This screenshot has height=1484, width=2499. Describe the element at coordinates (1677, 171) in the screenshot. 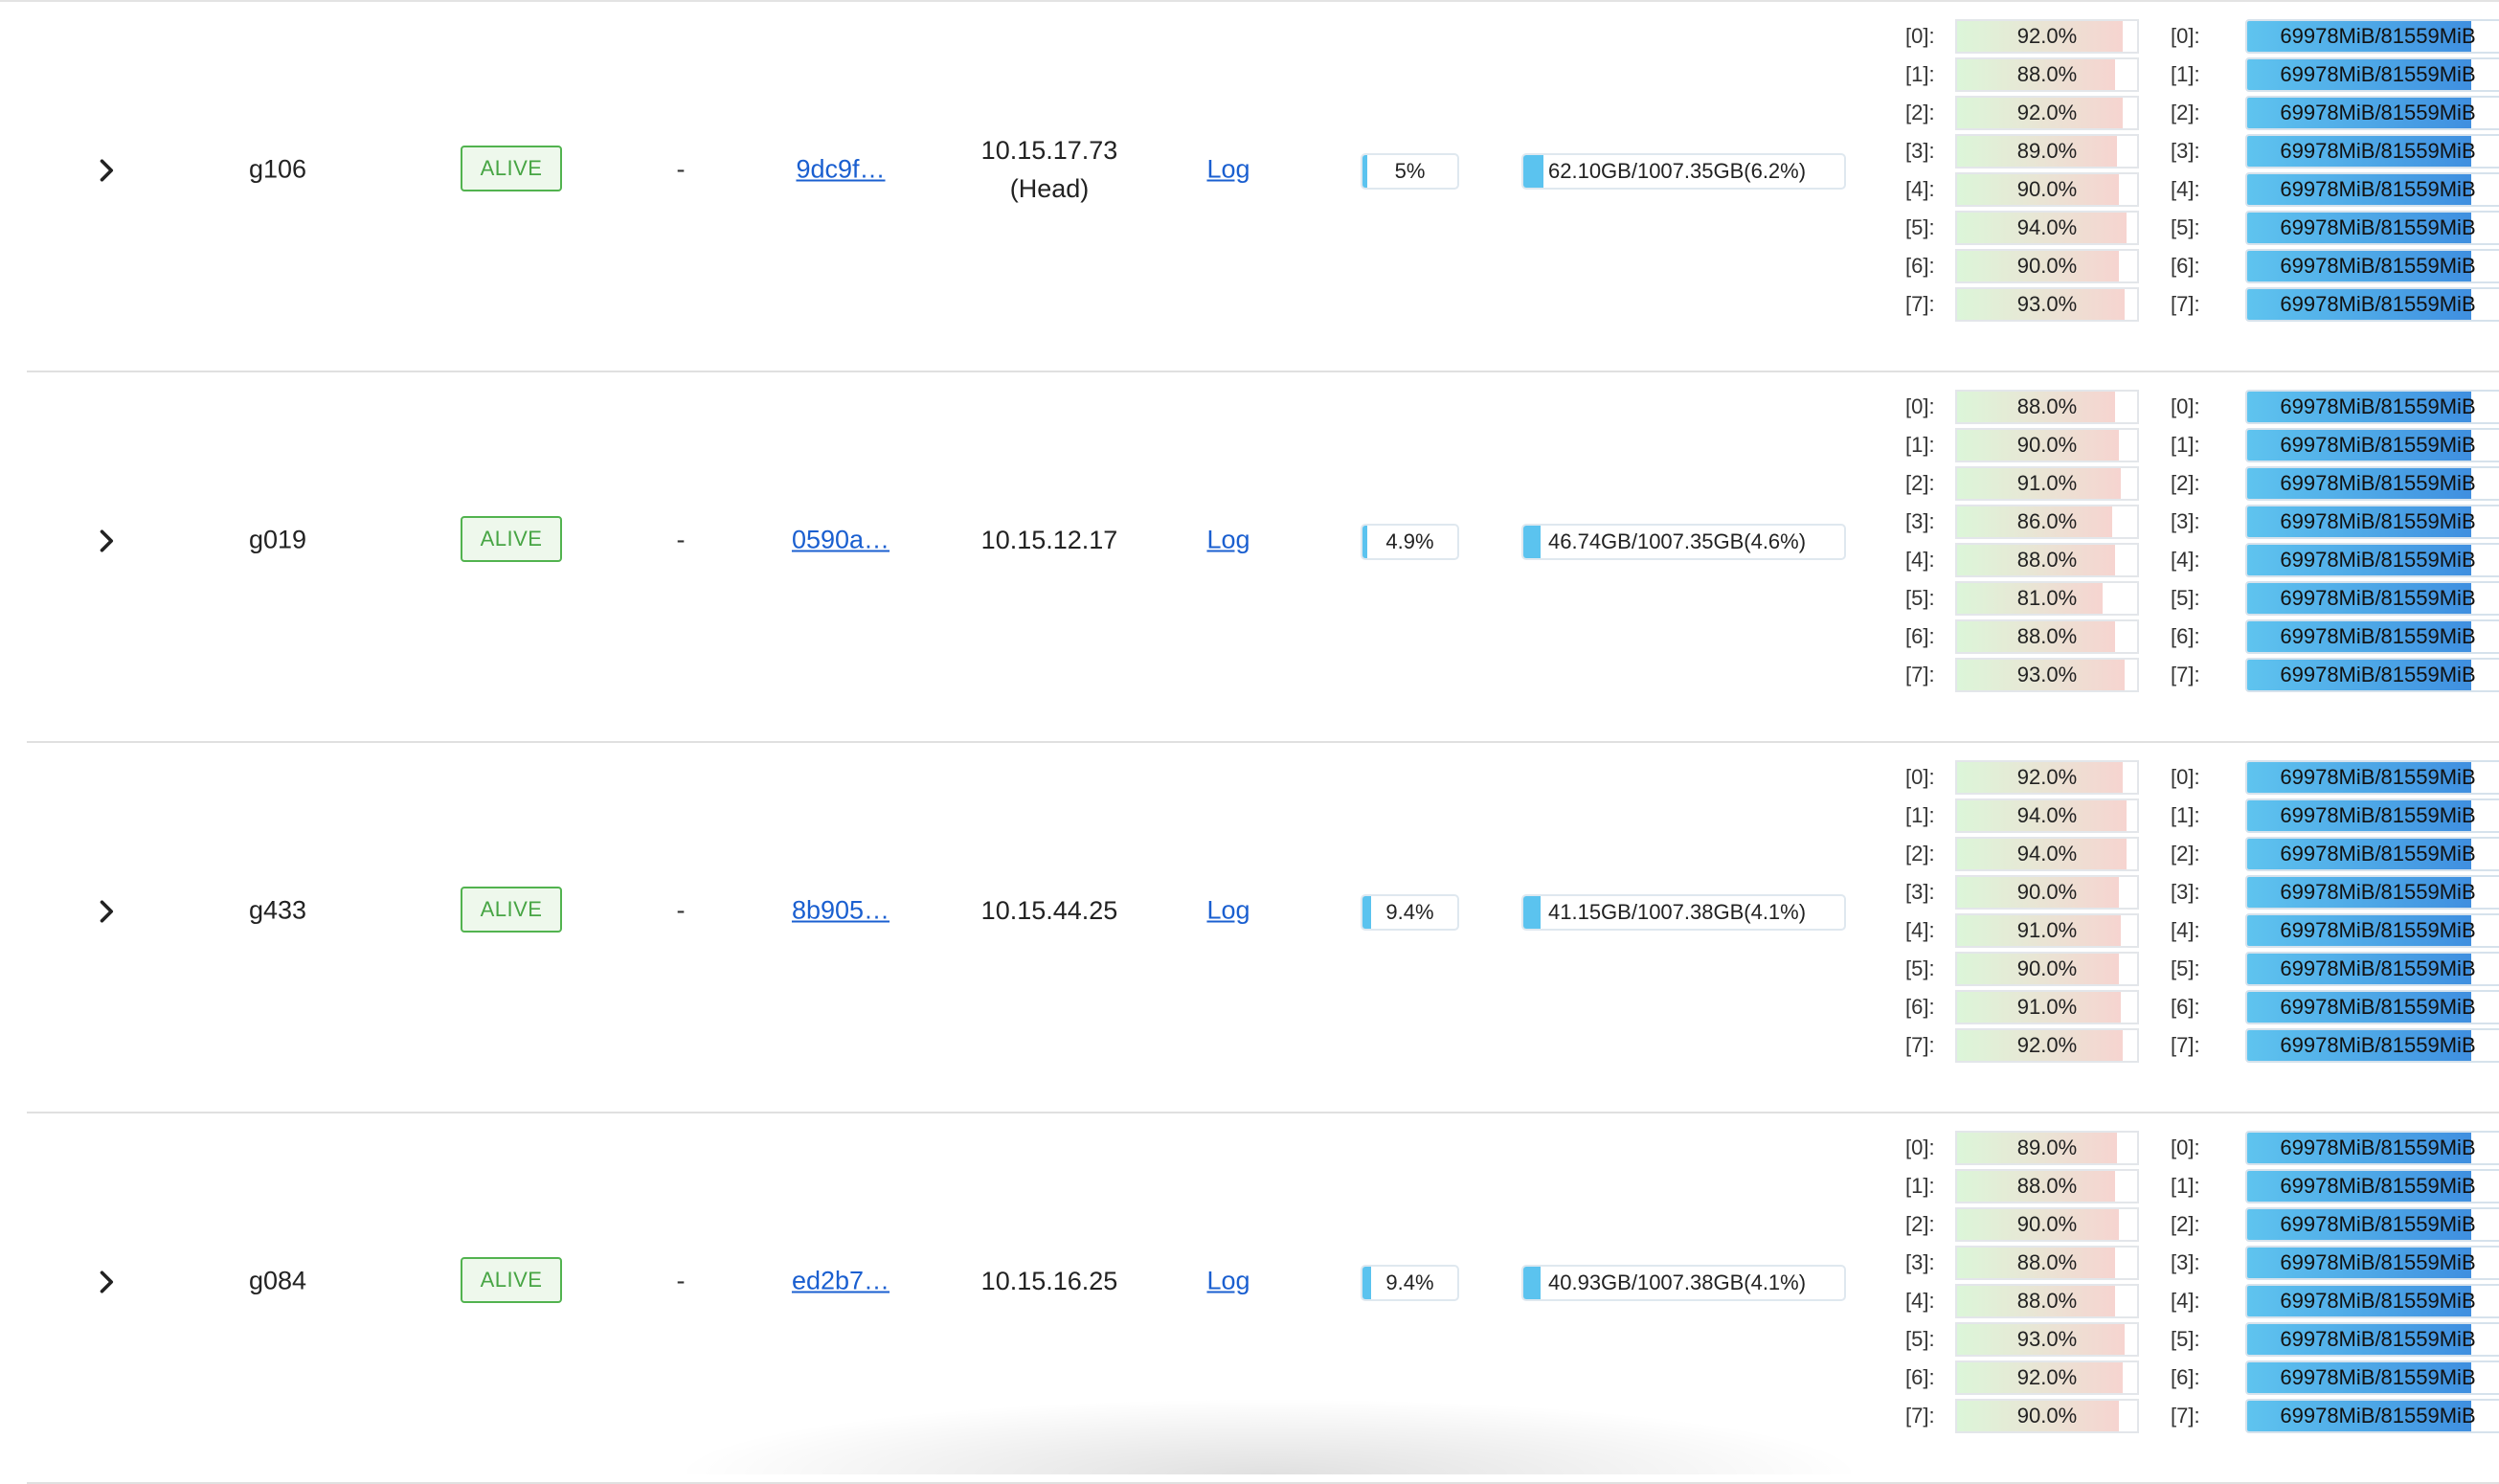

I see `memory-usage-value: 62.10GB/1007.35GB(6.2%)` at that location.